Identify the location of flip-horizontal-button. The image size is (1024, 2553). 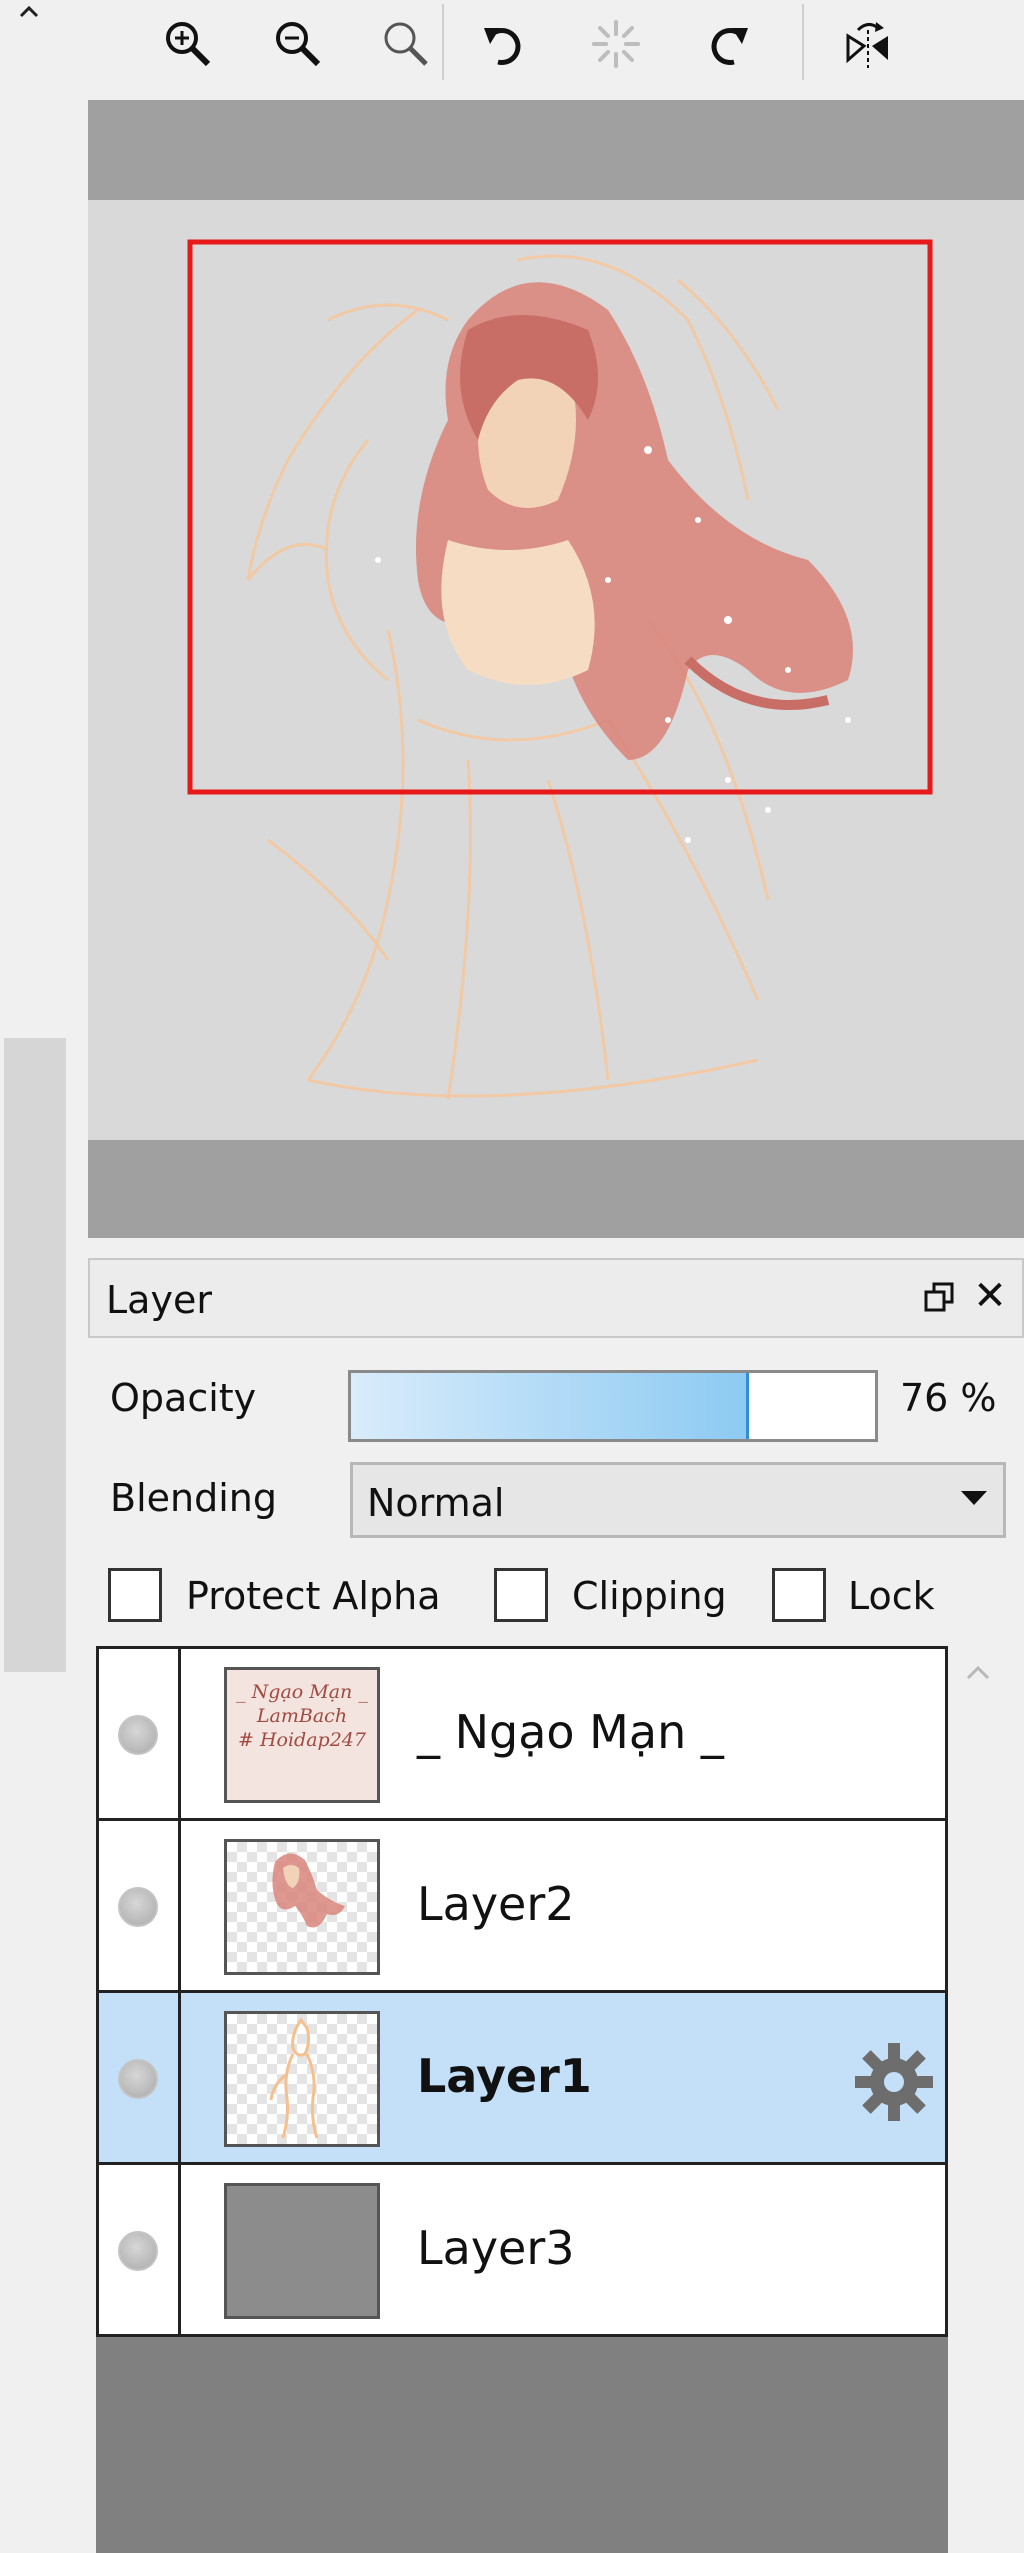
(868, 44).